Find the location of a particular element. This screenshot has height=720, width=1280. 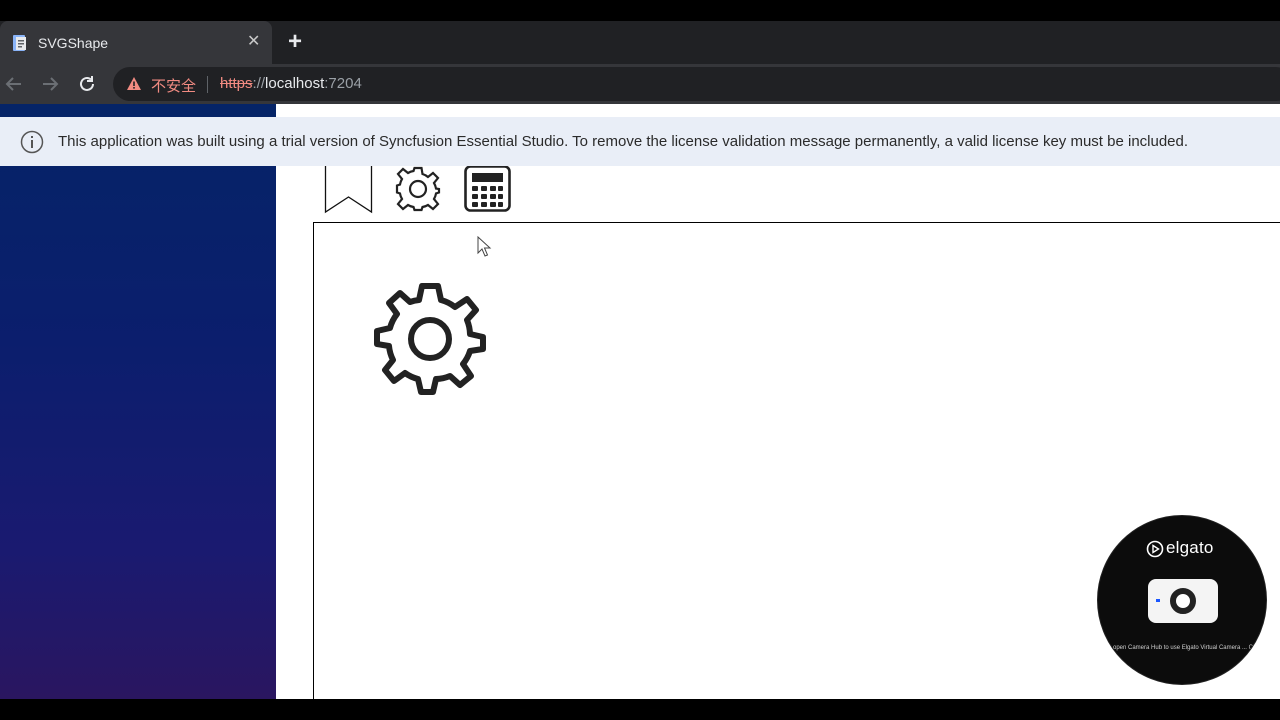

tab-title: SVGShape is located at coordinates (73, 43).